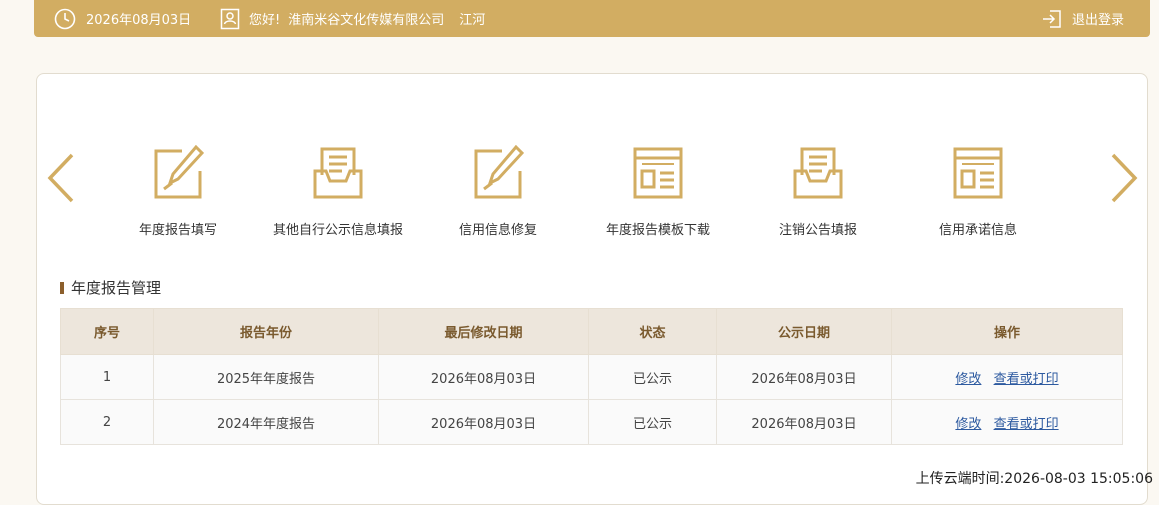  I want to click on logout-button: 退出登录, so click(1083, 18).